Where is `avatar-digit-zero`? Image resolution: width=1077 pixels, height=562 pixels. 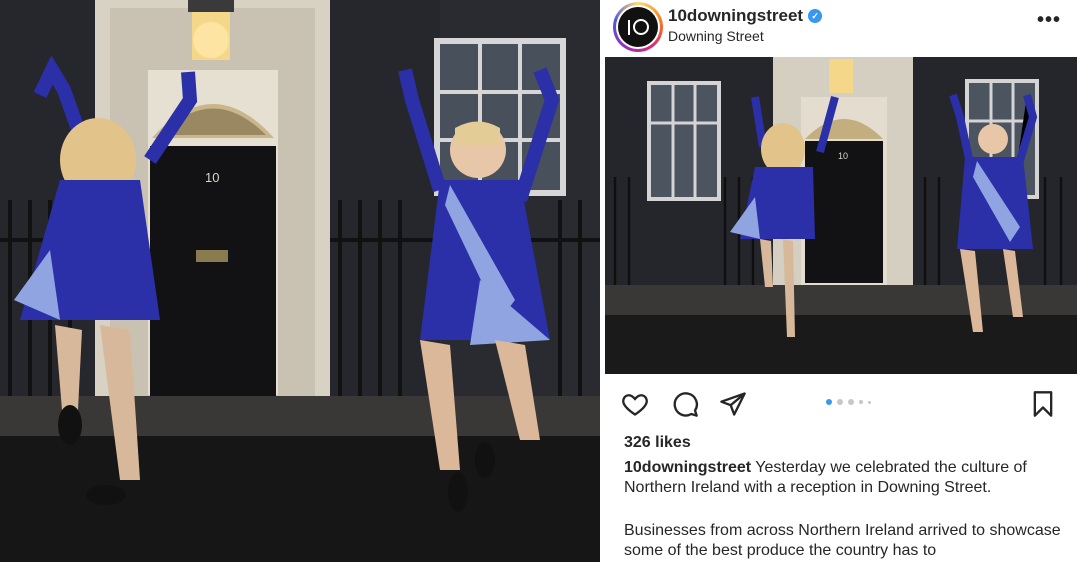 avatar-digit-zero is located at coordinates (640, 27).